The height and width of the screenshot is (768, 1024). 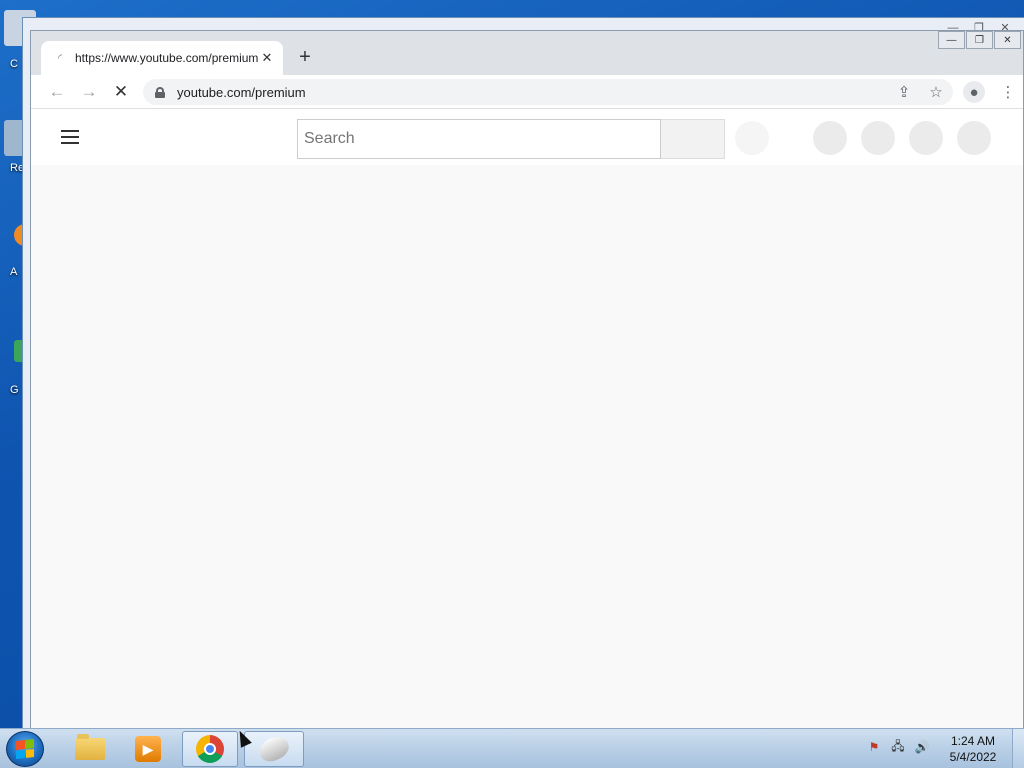 I want to click on browser-toolbar: ← → ✕ youtube.com/premium ⇪ ☆ ● ⋮, so click(x=527, y=92).